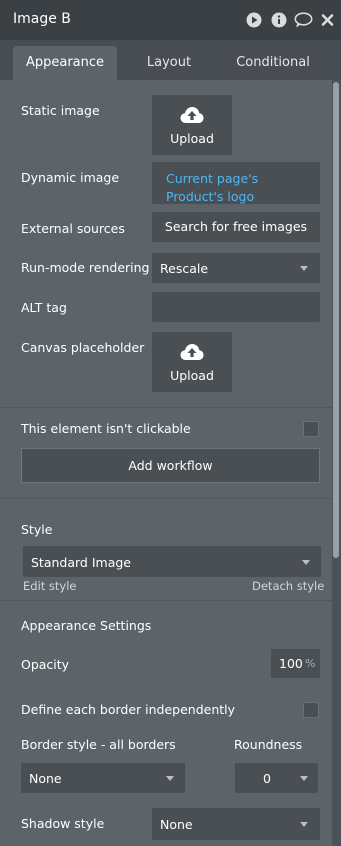 The width and height of the screenshot is (341, 846). What do you see at coordinates (236, 307) in the screenshot?
I see `alt-tag-input` at bounding box center [236, 307].